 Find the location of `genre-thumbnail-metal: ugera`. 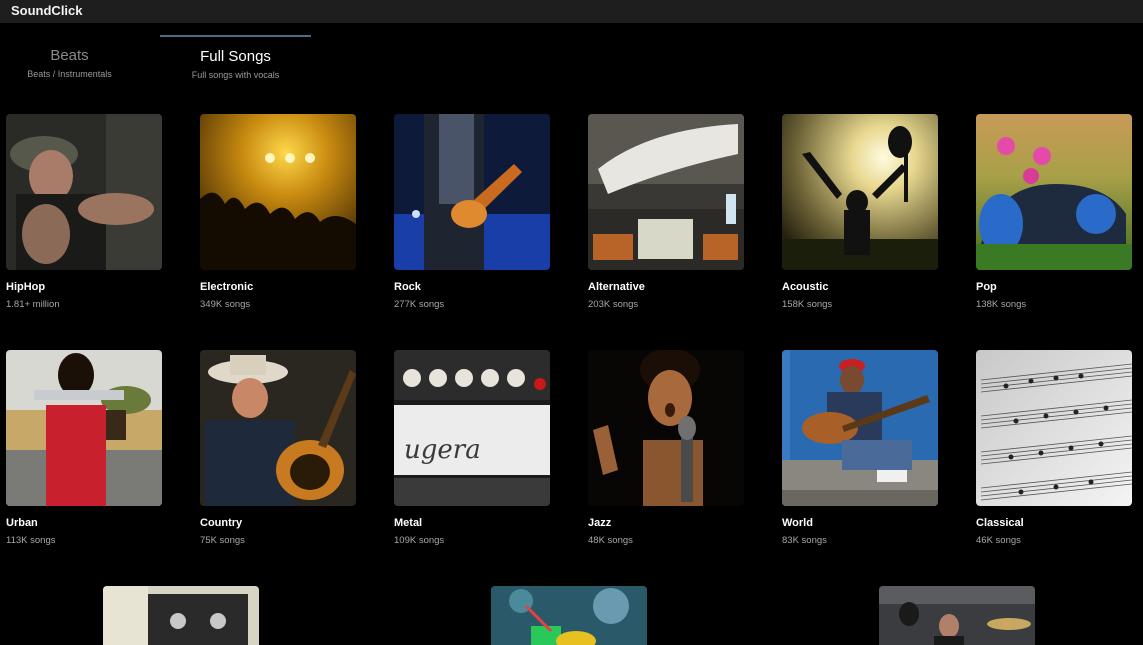

genre-thumbnail-metal: ugera is located at coordinates (472, 428).